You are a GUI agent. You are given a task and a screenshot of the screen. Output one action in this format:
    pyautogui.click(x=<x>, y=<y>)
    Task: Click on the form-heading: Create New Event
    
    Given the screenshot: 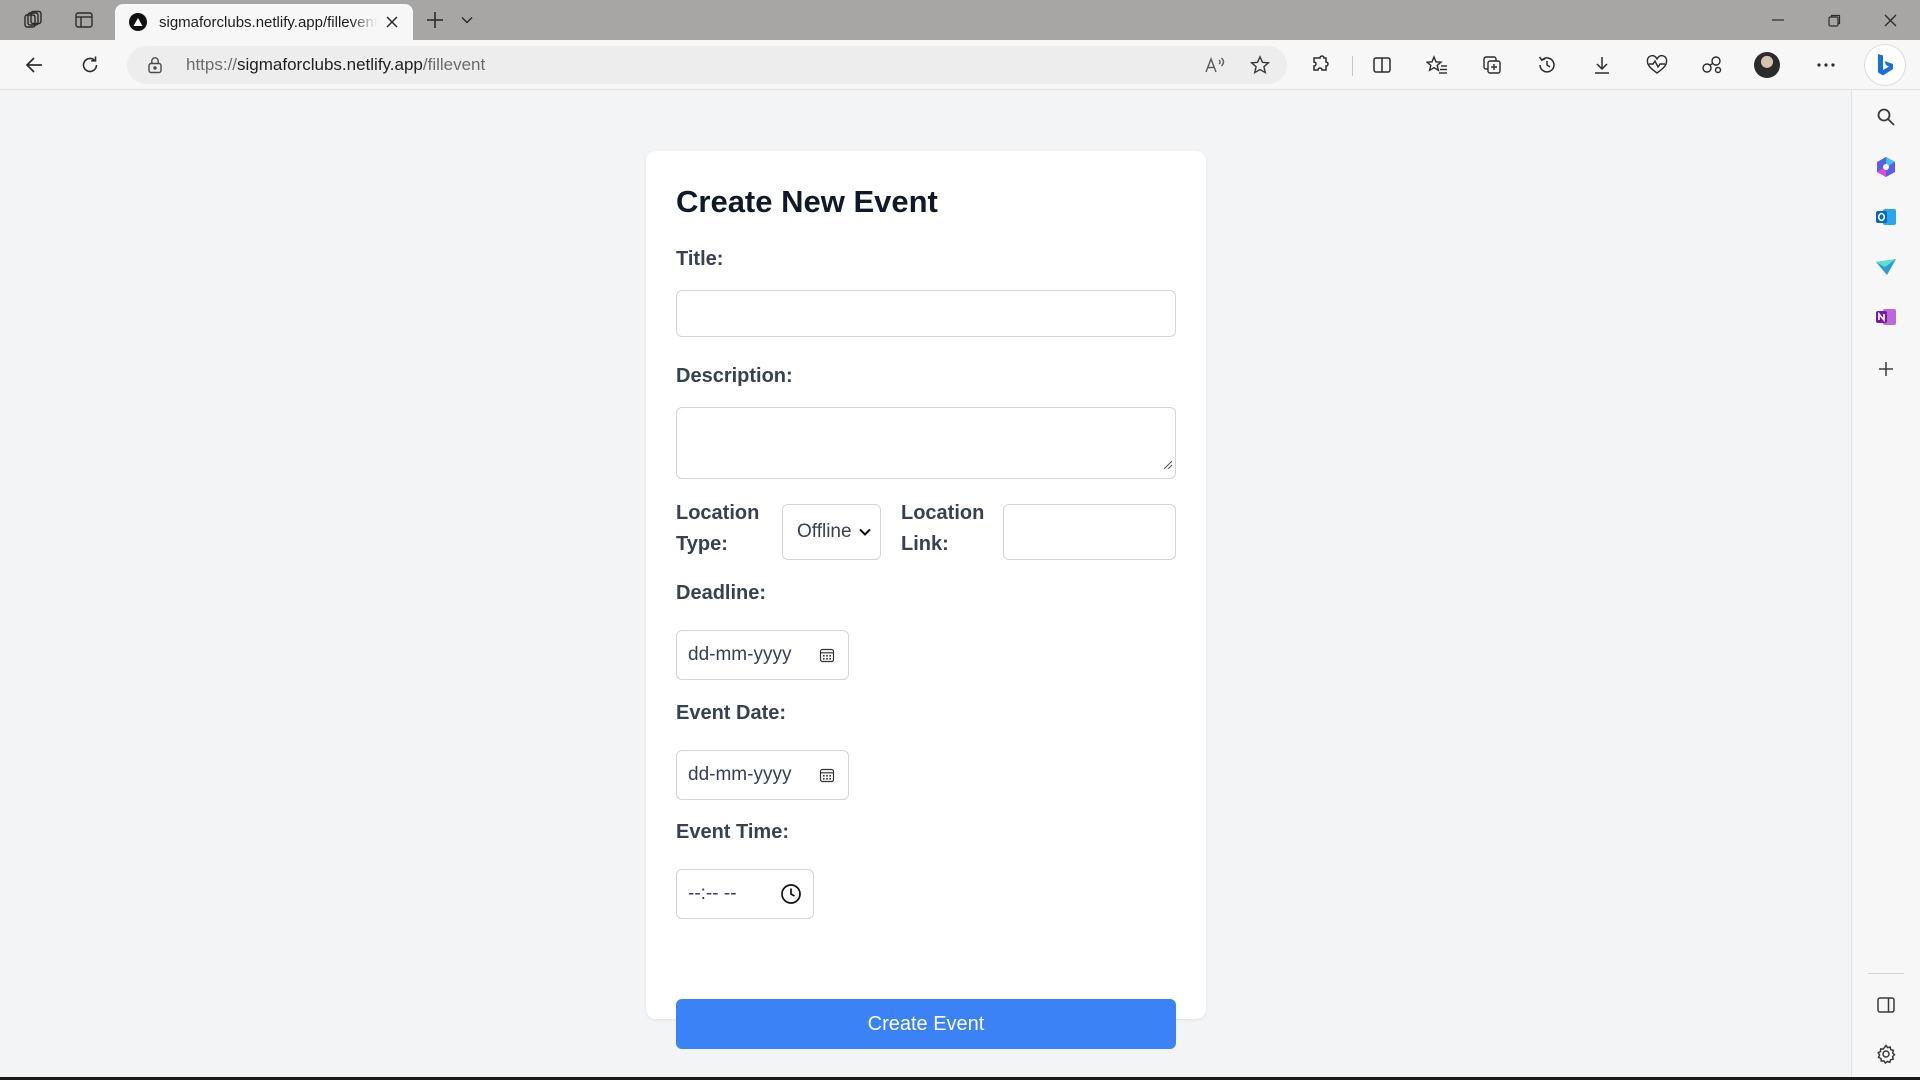 What is the action you would take?
    pyautogui.click(x=807, y=201)
    